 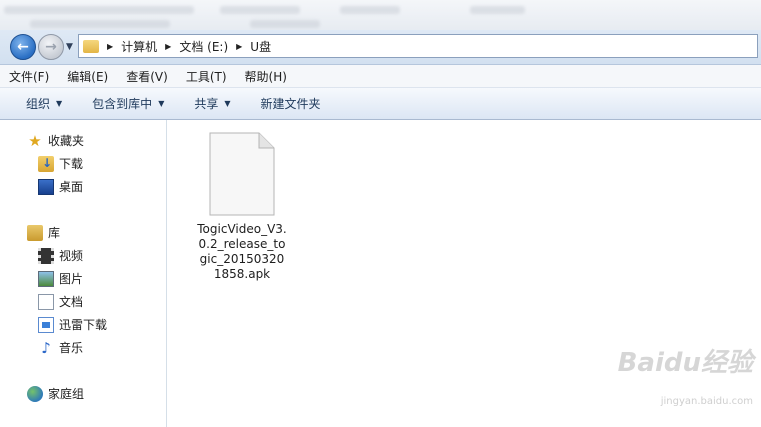 I want to click on nav-homegroup: 家庭组, so click(x=55, y=393).